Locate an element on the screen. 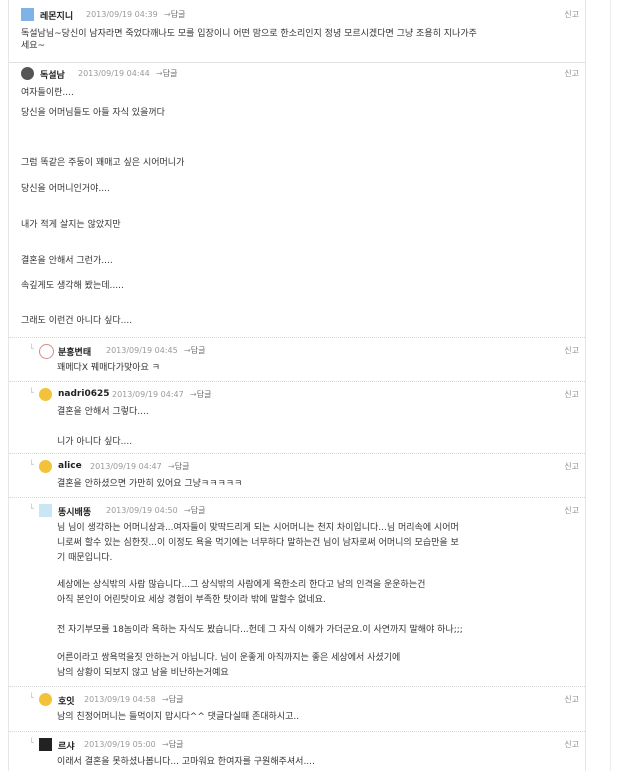 This screenshot has width=640, height=771. swirl-avatar-icon is located at coordinates (46, 351).